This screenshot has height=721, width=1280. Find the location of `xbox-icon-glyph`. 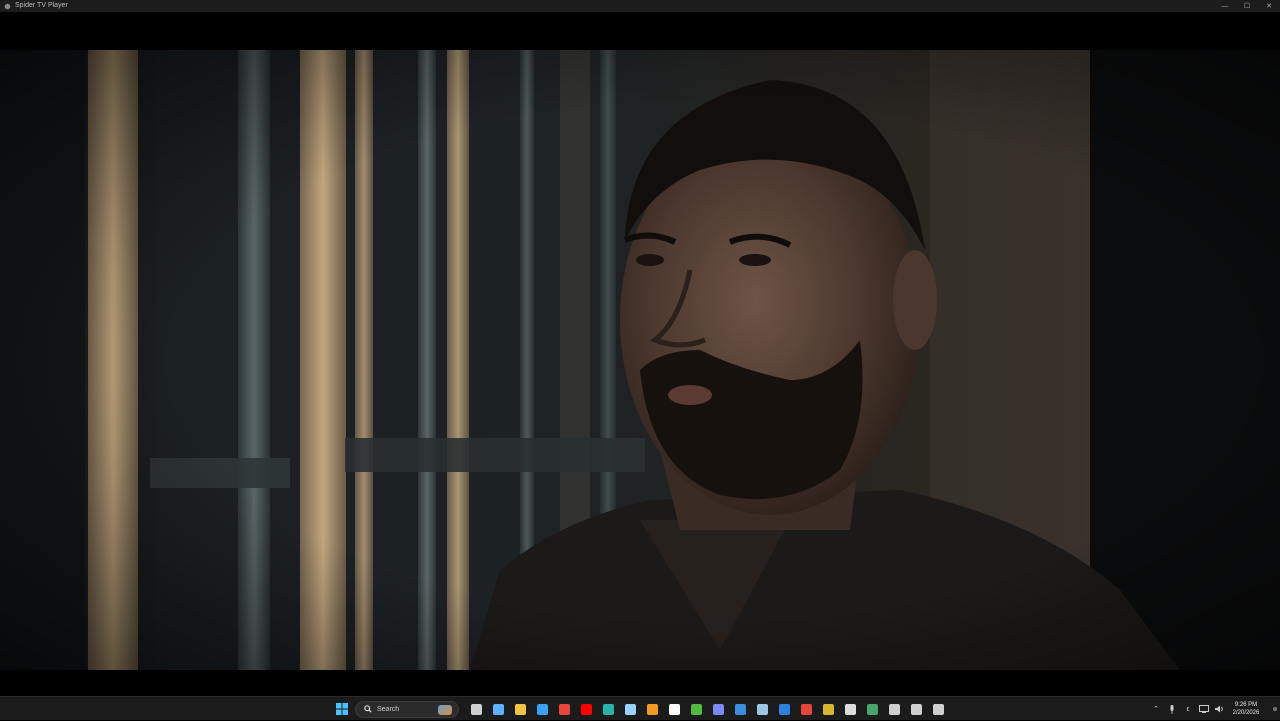

xbox-icon-glyph is located at coordinates (696, 709).